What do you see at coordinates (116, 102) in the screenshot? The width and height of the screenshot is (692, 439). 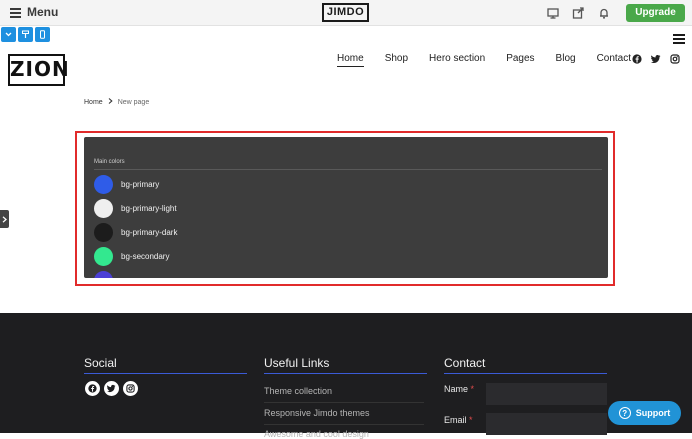 I see `breadcrumb: Home New page` at bounding box center [116, 102].